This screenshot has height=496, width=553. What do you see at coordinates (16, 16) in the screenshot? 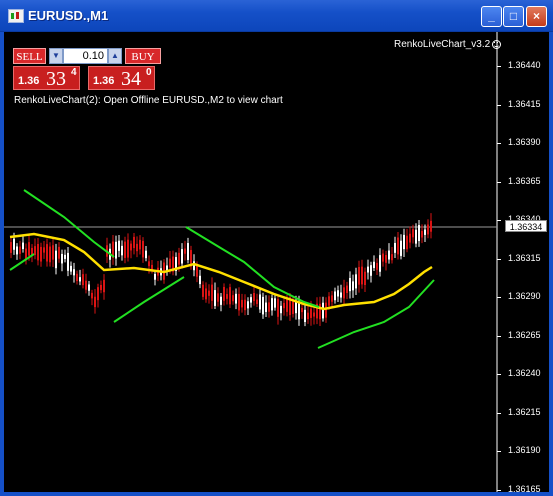
I see `chart-window-icon` at bounding box center [16, 16].